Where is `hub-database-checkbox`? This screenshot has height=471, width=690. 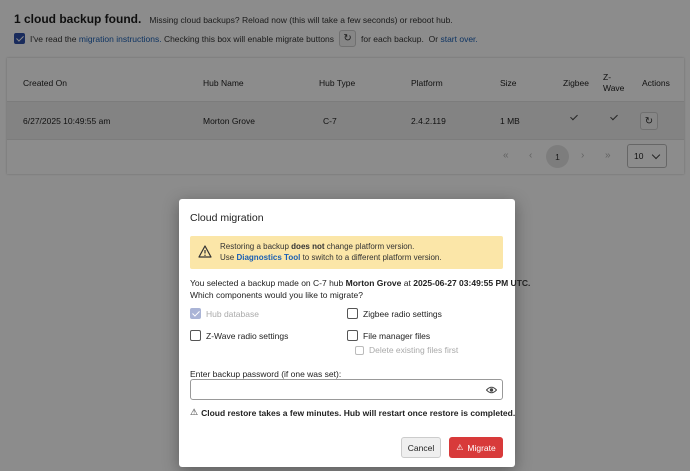 hub-database-checkbox is located at coordinates (195, 313).